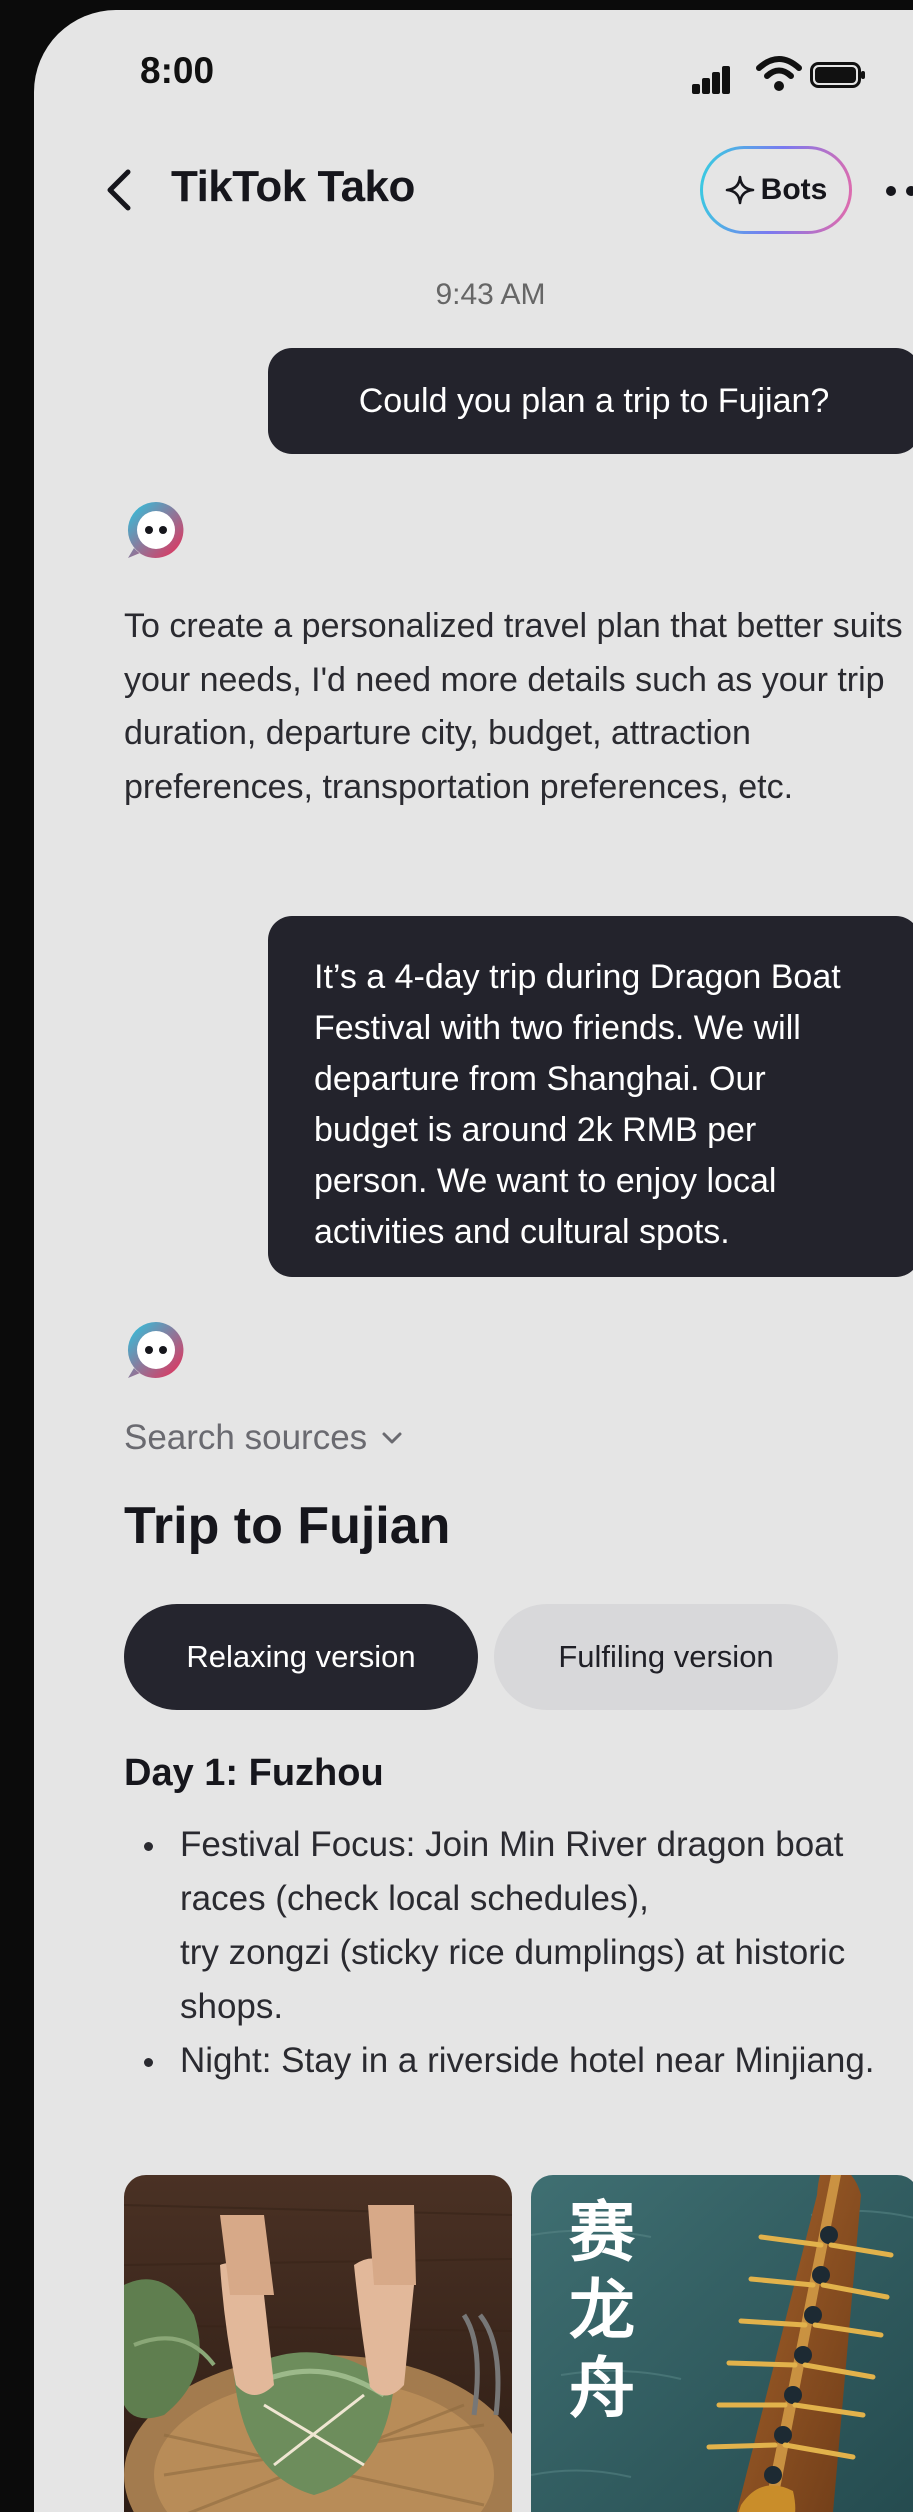  What do you see at coordinates (246, 1437) in the screenshot?
I see `search-sources-label: Search sources` at bounding box center [246, 1437].